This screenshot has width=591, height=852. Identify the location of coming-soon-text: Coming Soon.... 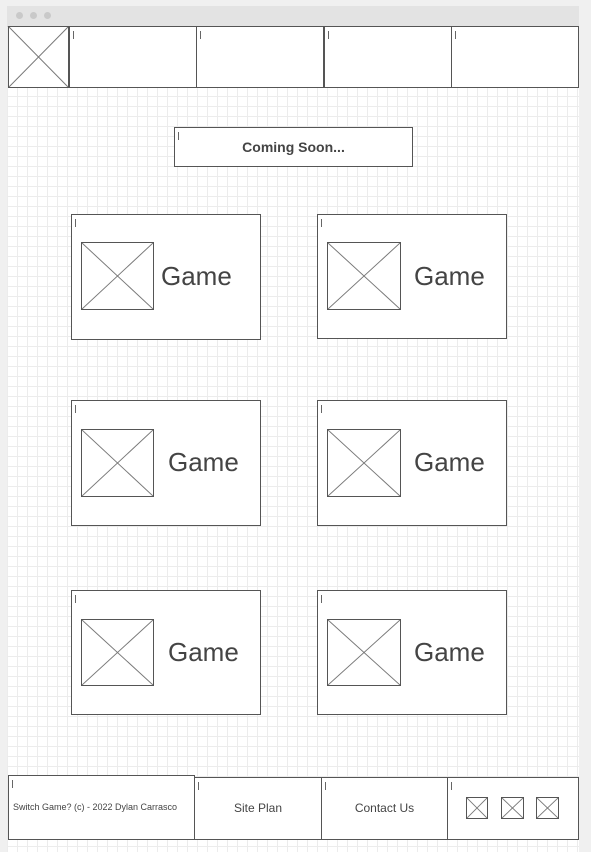
(293, 147).